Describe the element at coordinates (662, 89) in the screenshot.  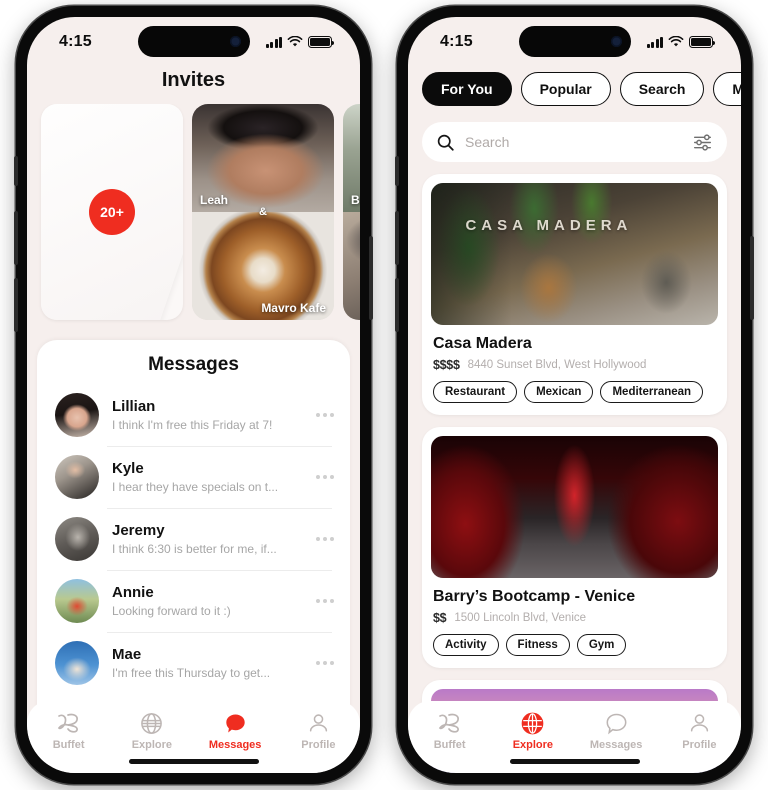
I see `tab-search: Search` at that location.